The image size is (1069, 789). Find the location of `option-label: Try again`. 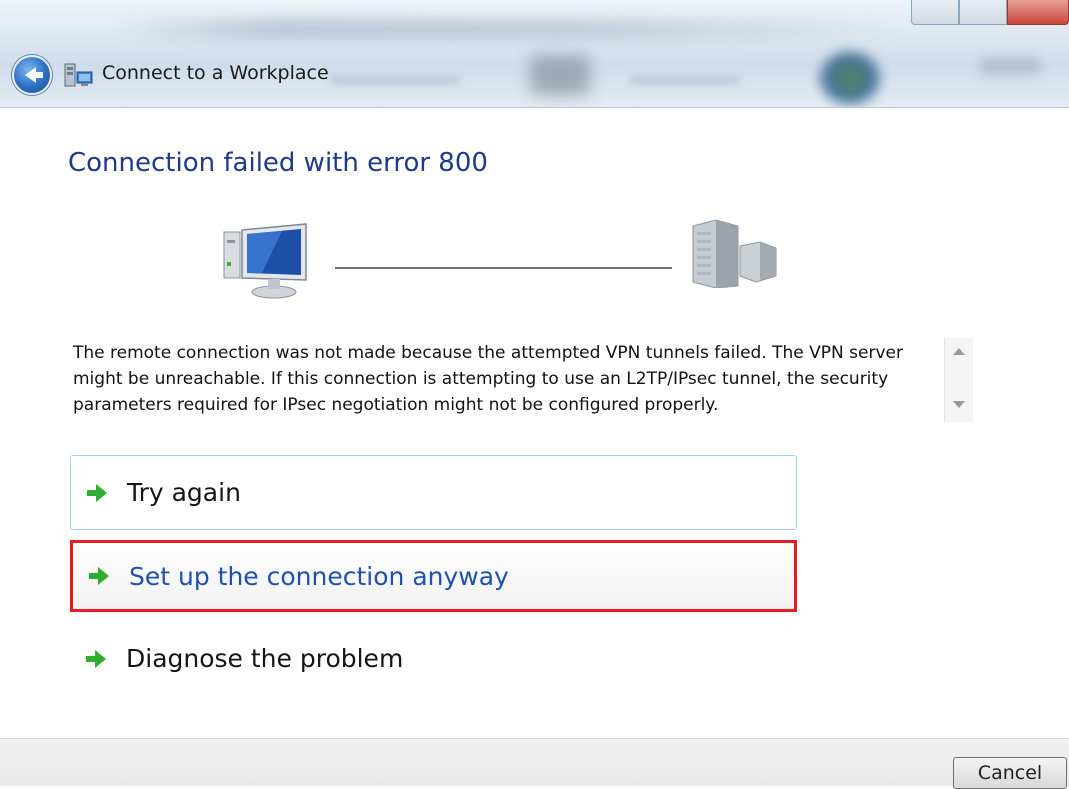

option-label: Try again is located at coordinates (184, 492).